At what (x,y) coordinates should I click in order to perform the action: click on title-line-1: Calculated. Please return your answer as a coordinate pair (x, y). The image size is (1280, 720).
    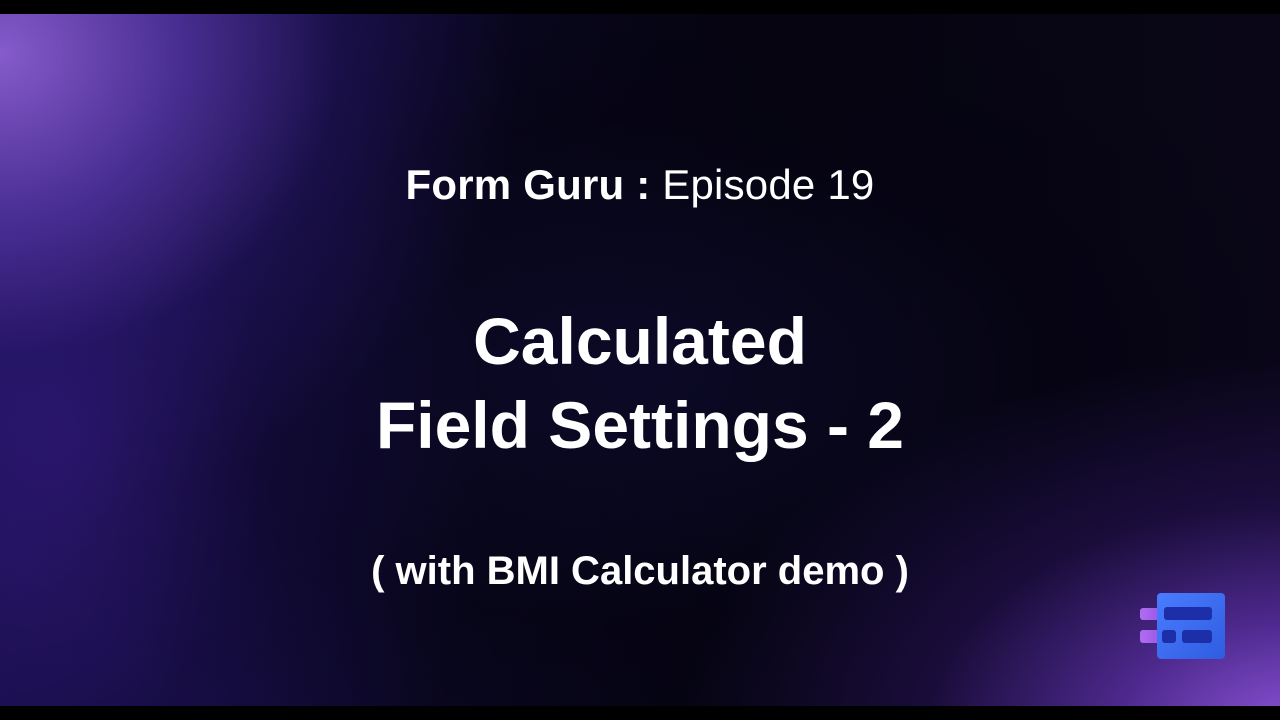
    Looking at the image, I should click on (640, 341).